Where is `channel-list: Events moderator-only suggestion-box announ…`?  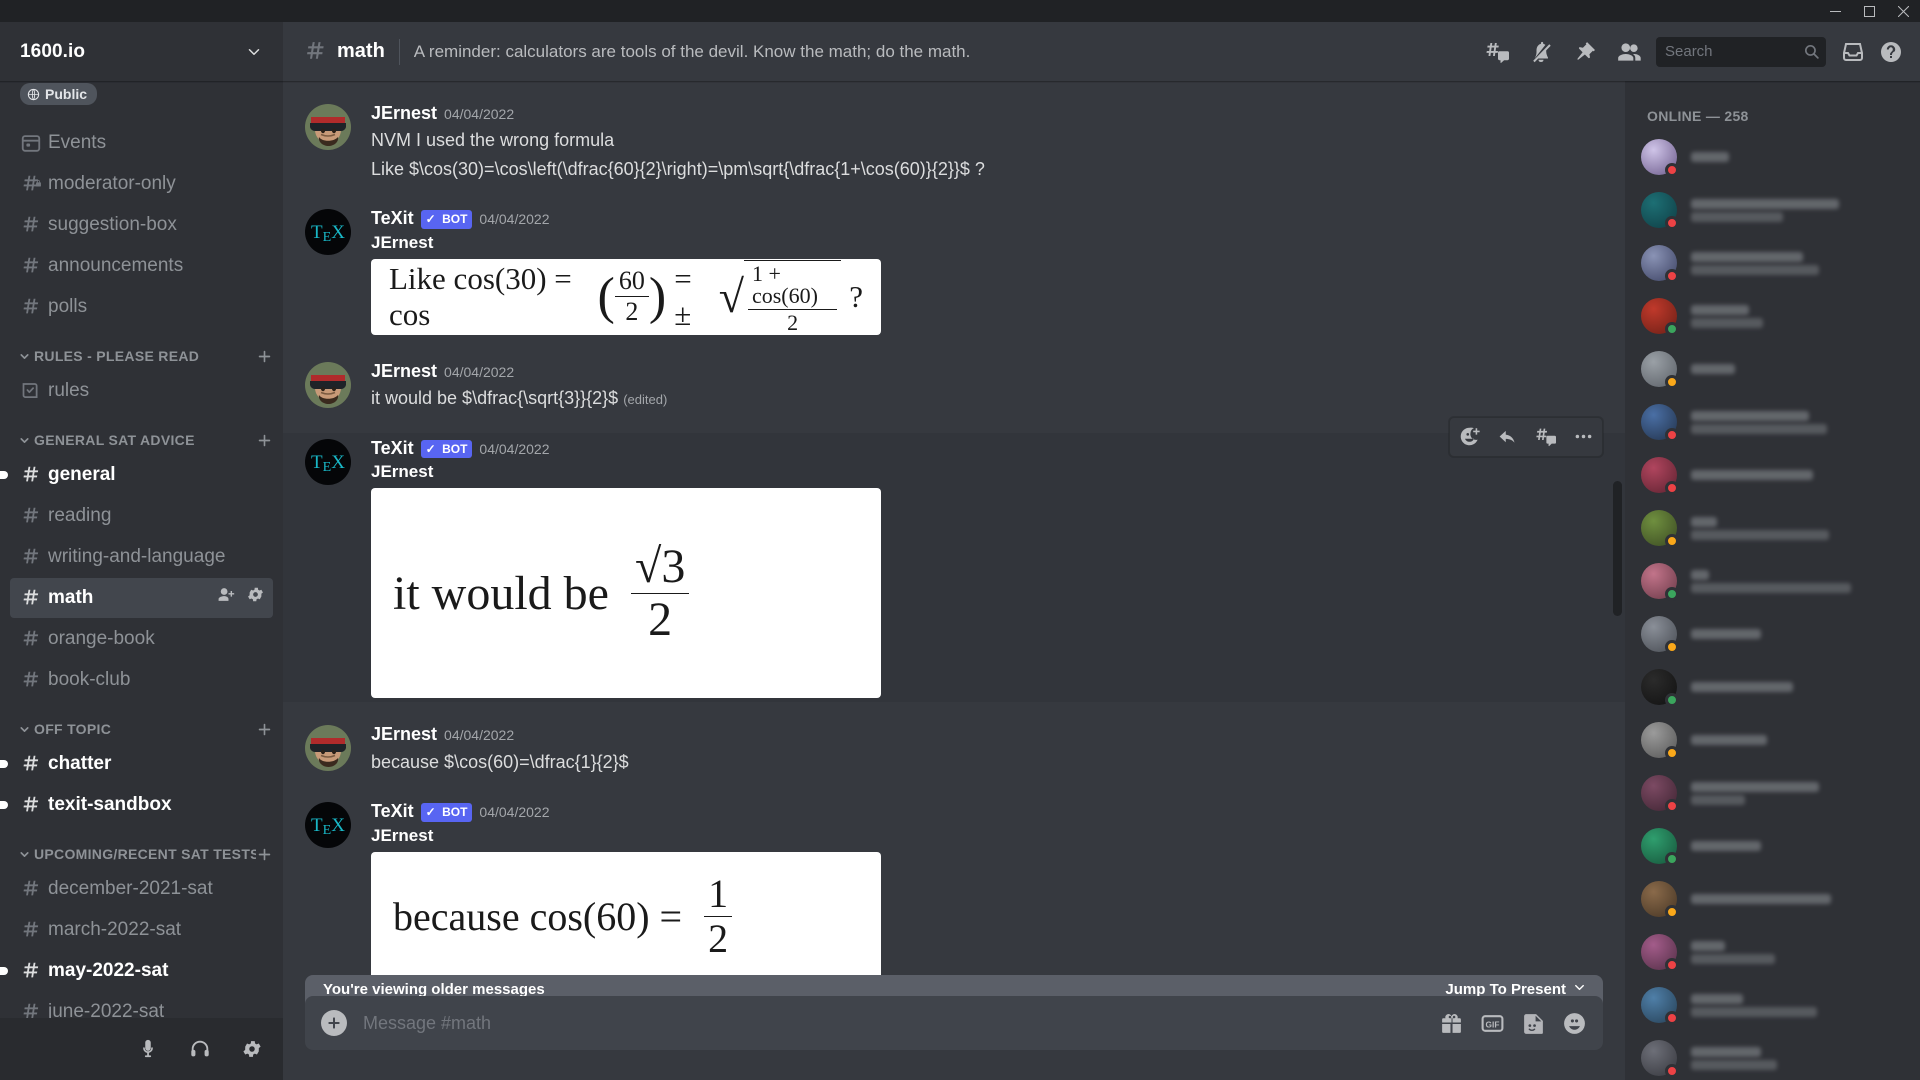
channel-list: Events moderator-only suggestion-box announ… is located at coordinates (141, 567).